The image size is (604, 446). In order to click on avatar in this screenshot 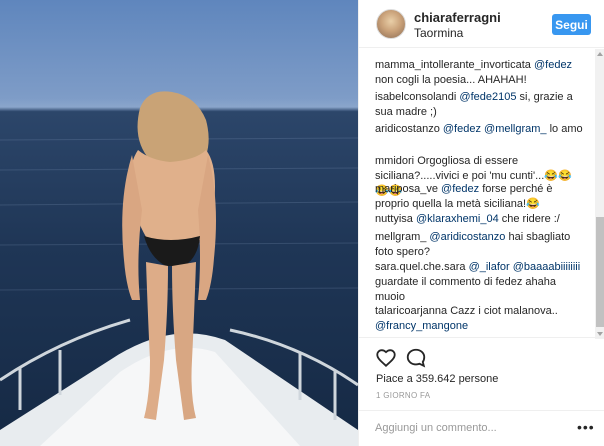, I will do `click(391, 24)`.